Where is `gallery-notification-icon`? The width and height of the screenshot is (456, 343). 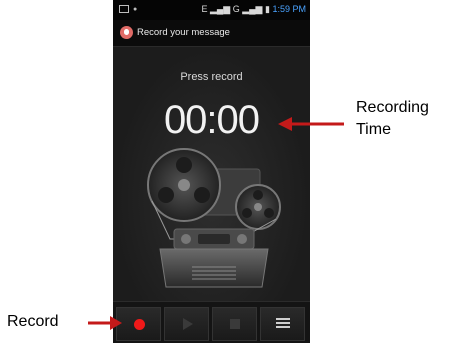 gallery-notification-icon is located at coordinates (124, 9).